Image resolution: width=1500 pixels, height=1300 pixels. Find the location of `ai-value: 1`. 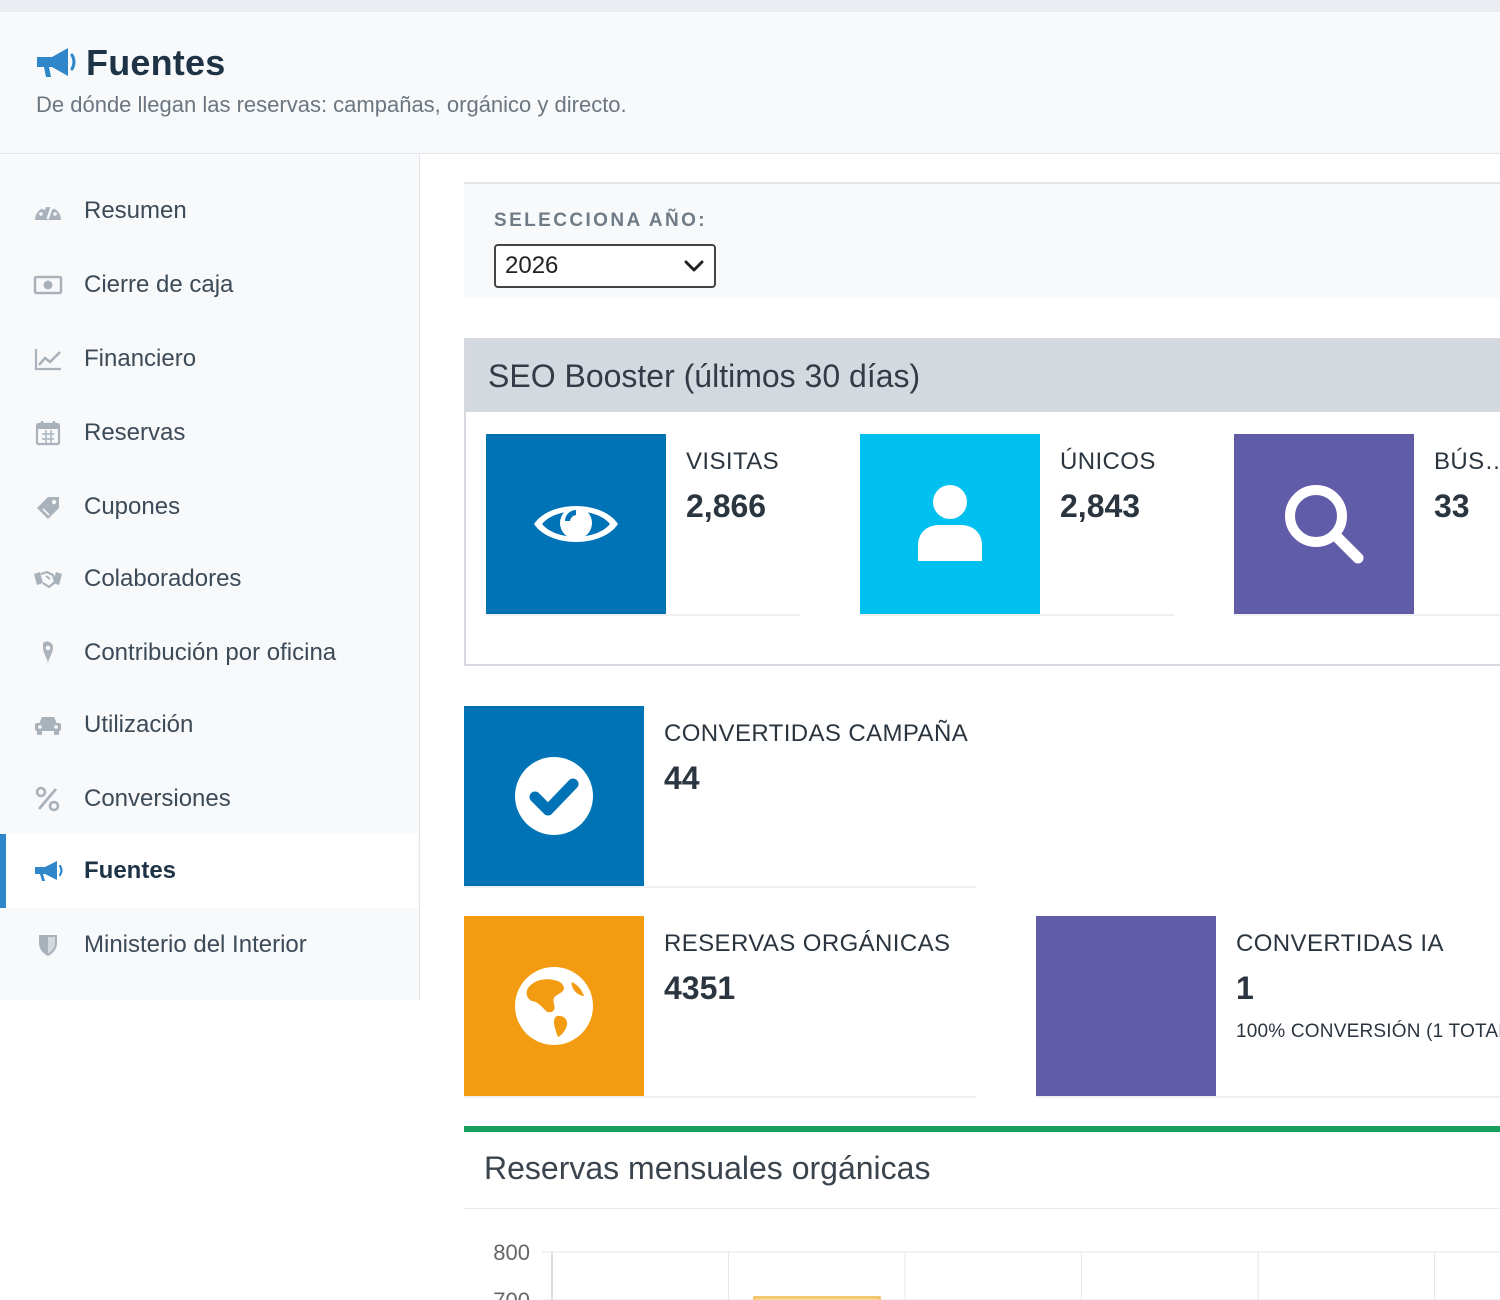

ai-value: 1 is located at coordinates (1245, 988).